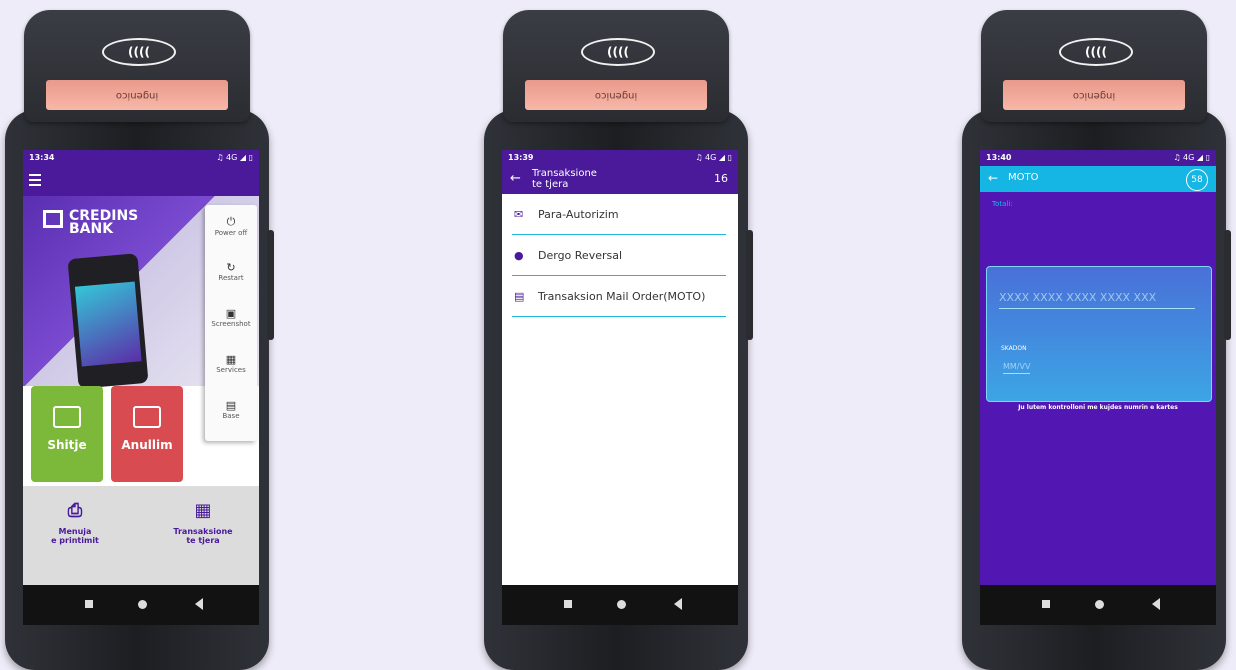  What do you see at coordinates (999, 157) in the screenshot?
I see `status-time: 13:40` at bounding box center [999, 157].